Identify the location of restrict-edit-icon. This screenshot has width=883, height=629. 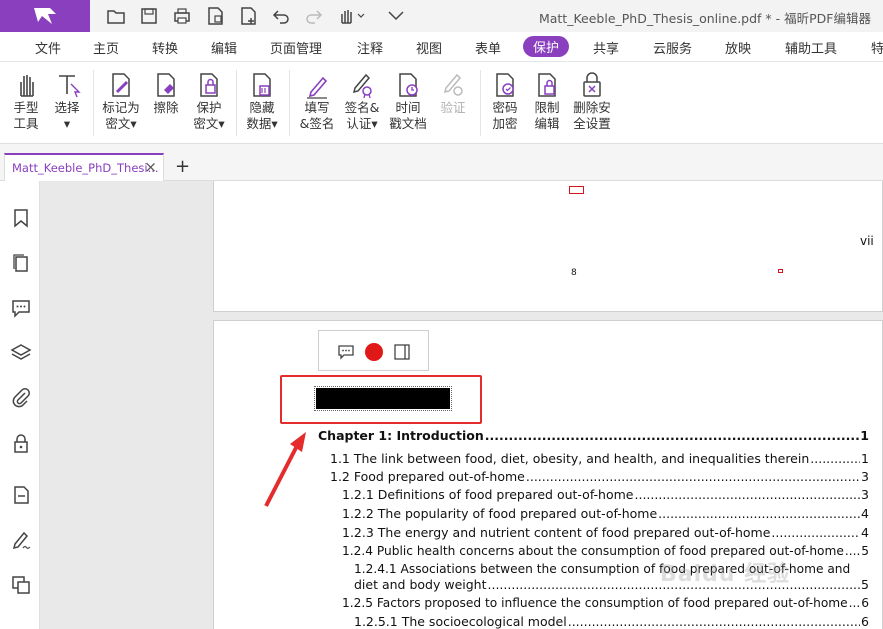
(547, 85).